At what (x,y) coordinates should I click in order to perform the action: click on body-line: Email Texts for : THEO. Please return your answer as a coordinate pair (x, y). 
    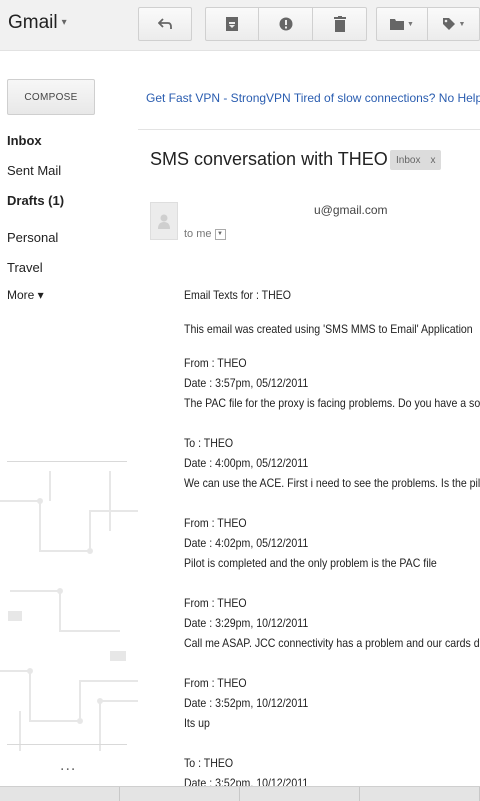
    Looking at the image, I should click on (238, 295).